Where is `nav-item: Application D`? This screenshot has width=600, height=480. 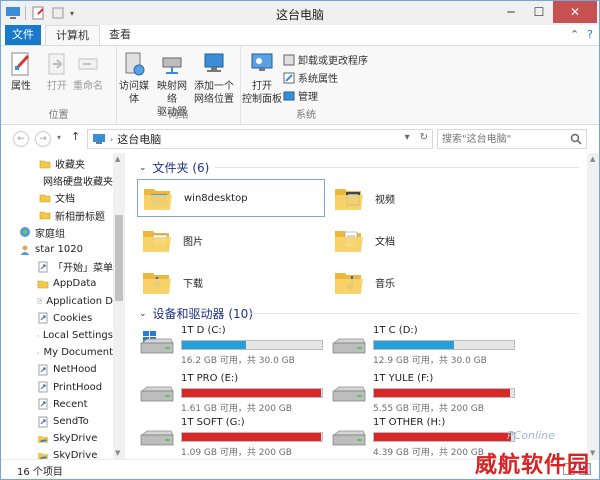 nav-item: Application D is located at coordinates (57, 301).